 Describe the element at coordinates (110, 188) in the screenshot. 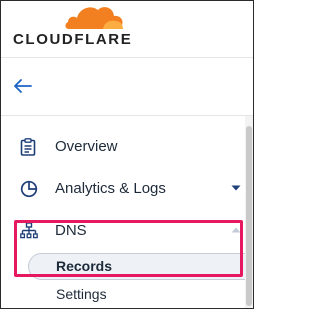

I see `sidebar-item-label: Analytics & Logs` at that location.